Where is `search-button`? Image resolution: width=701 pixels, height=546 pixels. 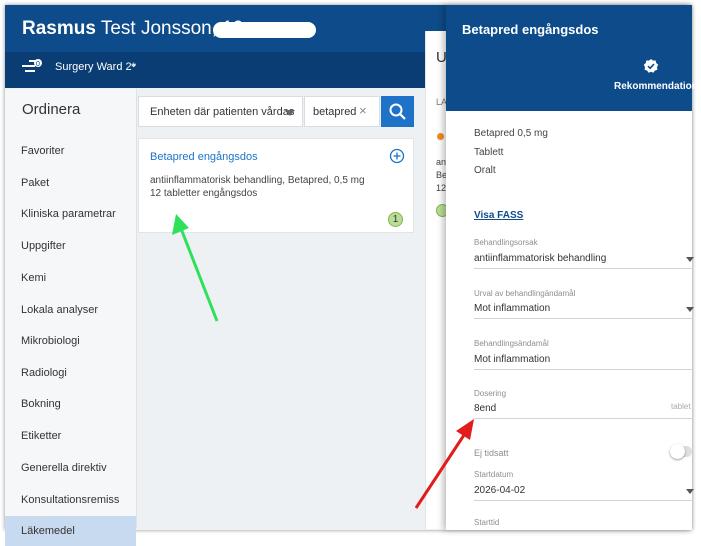
search-button is located at coordinates (397, 111).